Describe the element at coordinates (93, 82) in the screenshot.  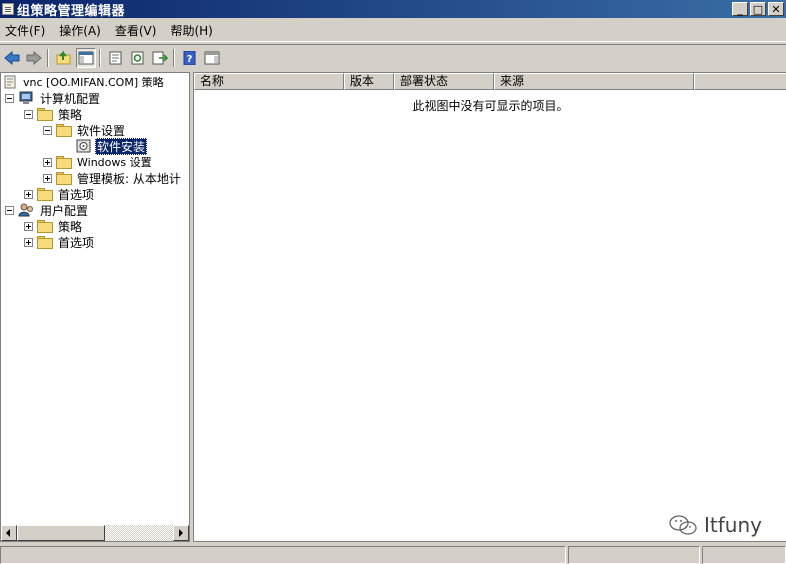
I see `tree-label-root: vnc [OO.MIFAN.COM] 策略` at that location.